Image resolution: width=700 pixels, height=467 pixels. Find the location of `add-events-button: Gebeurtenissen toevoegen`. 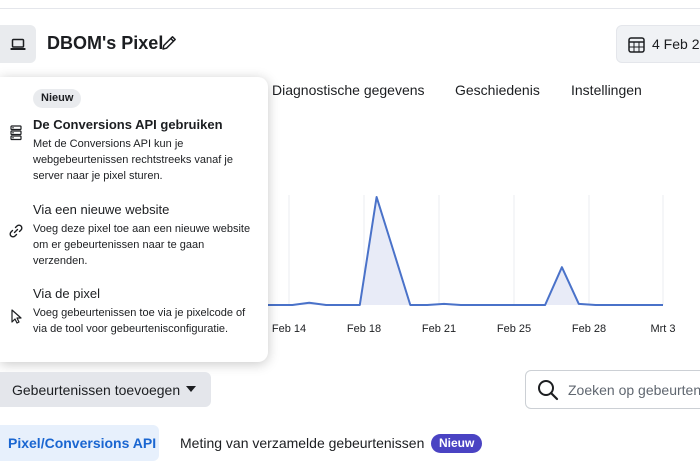

add-events-button: Gebeurtenissen toevoegen is located at coordinates (105, 389).